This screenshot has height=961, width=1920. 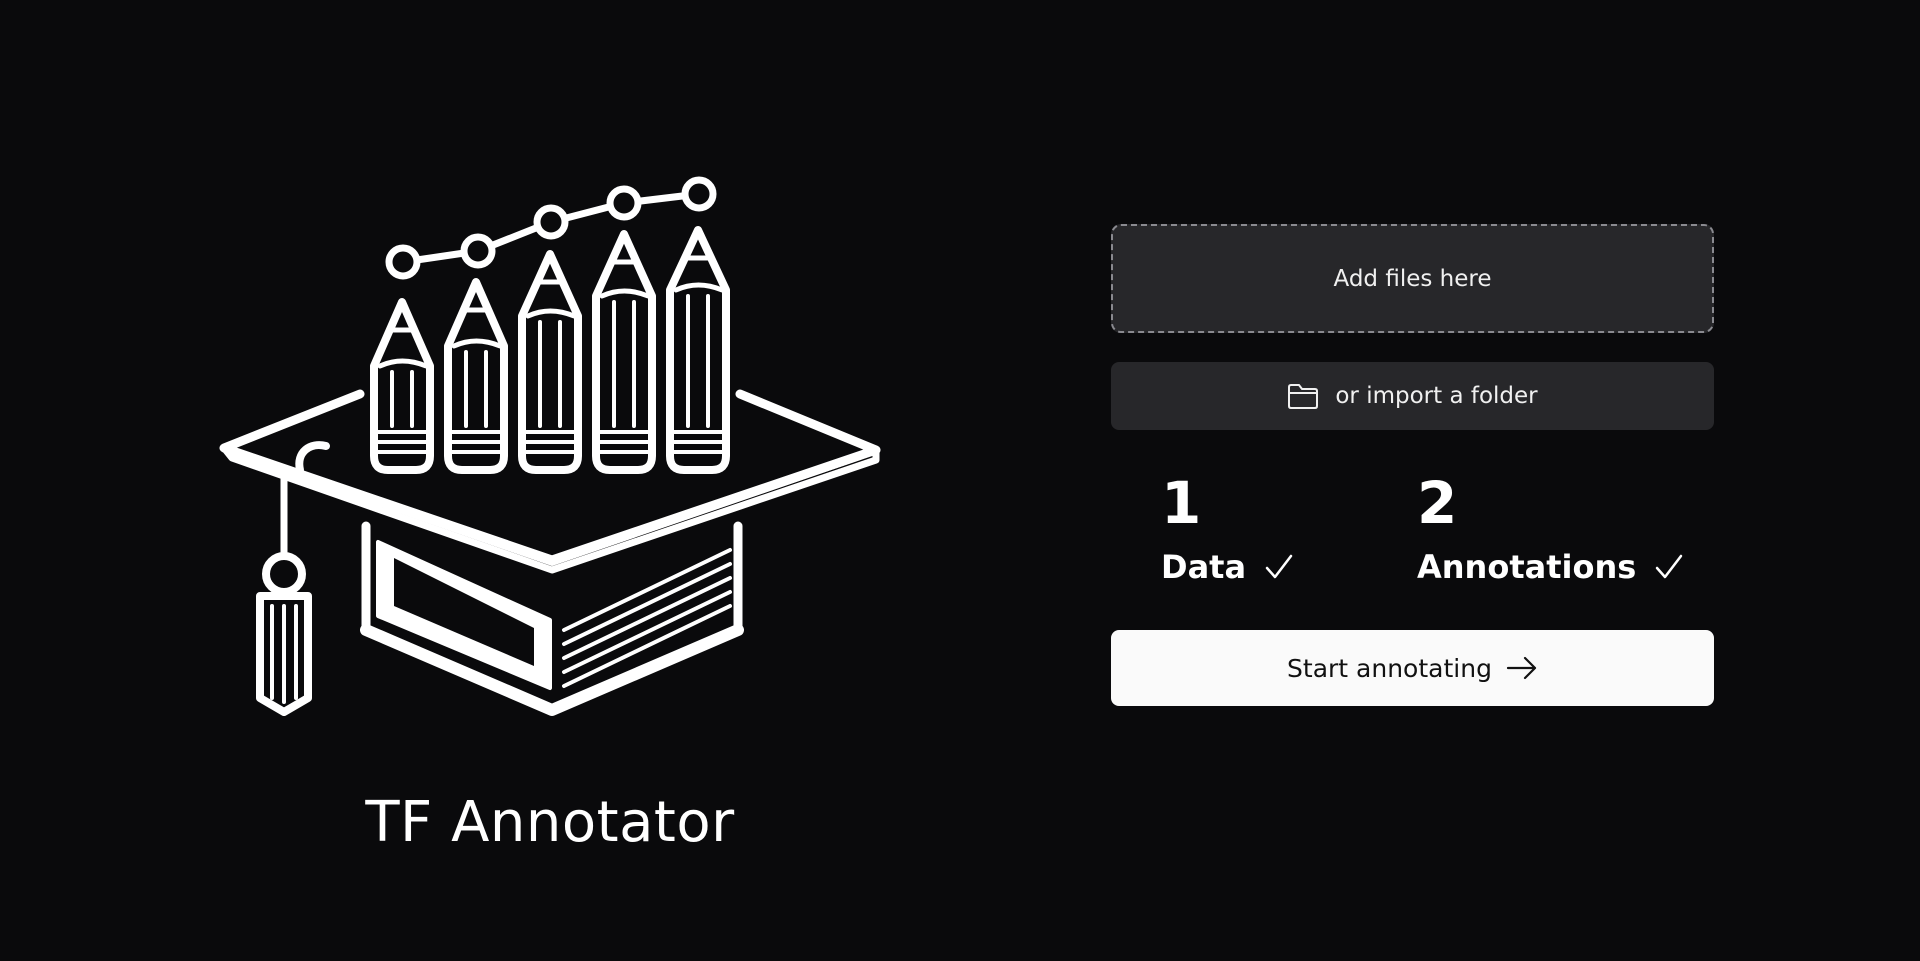 I want to click on dropzone-label: Add files here, so click(x=1412, y=278).